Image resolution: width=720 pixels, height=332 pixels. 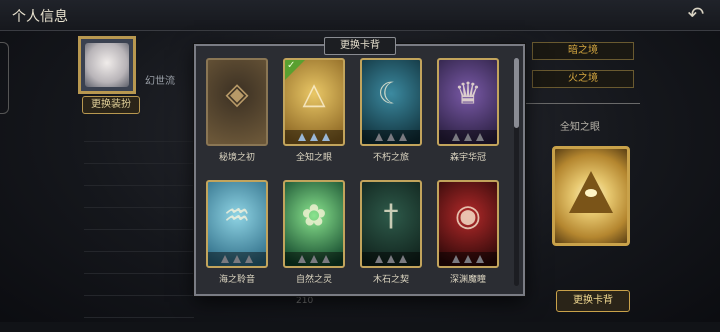 I want to click on cardback-label: 木石之契, so click(x=390, y=280).